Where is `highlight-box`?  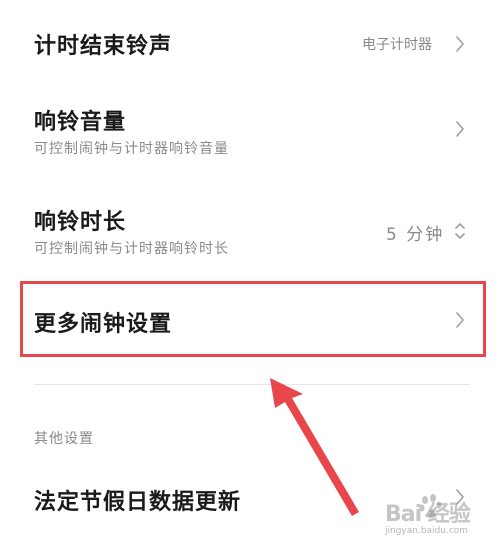
highlight-box is located at coordinates (253, 319).